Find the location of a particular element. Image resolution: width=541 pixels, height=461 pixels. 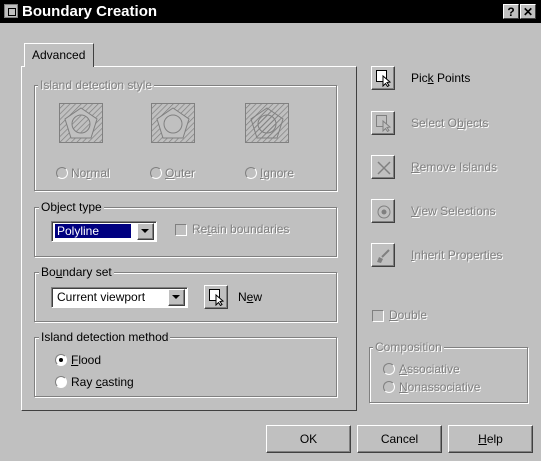

ignore-radio is located at coordinates (251, 173).